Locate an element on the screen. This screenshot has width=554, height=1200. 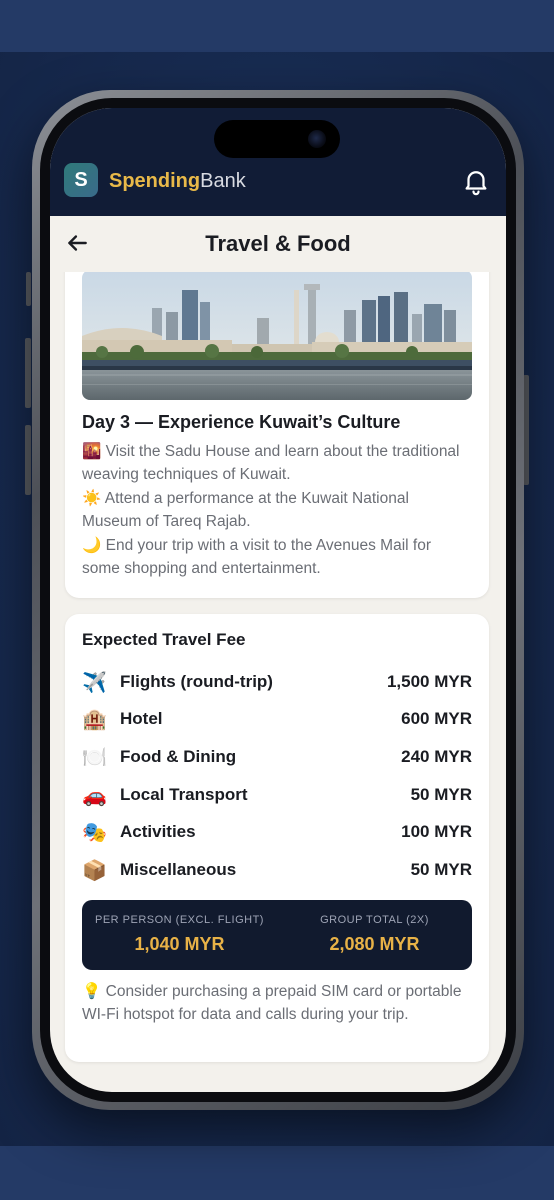
page-title: Travel & Food is located at coordinates (278, 243).